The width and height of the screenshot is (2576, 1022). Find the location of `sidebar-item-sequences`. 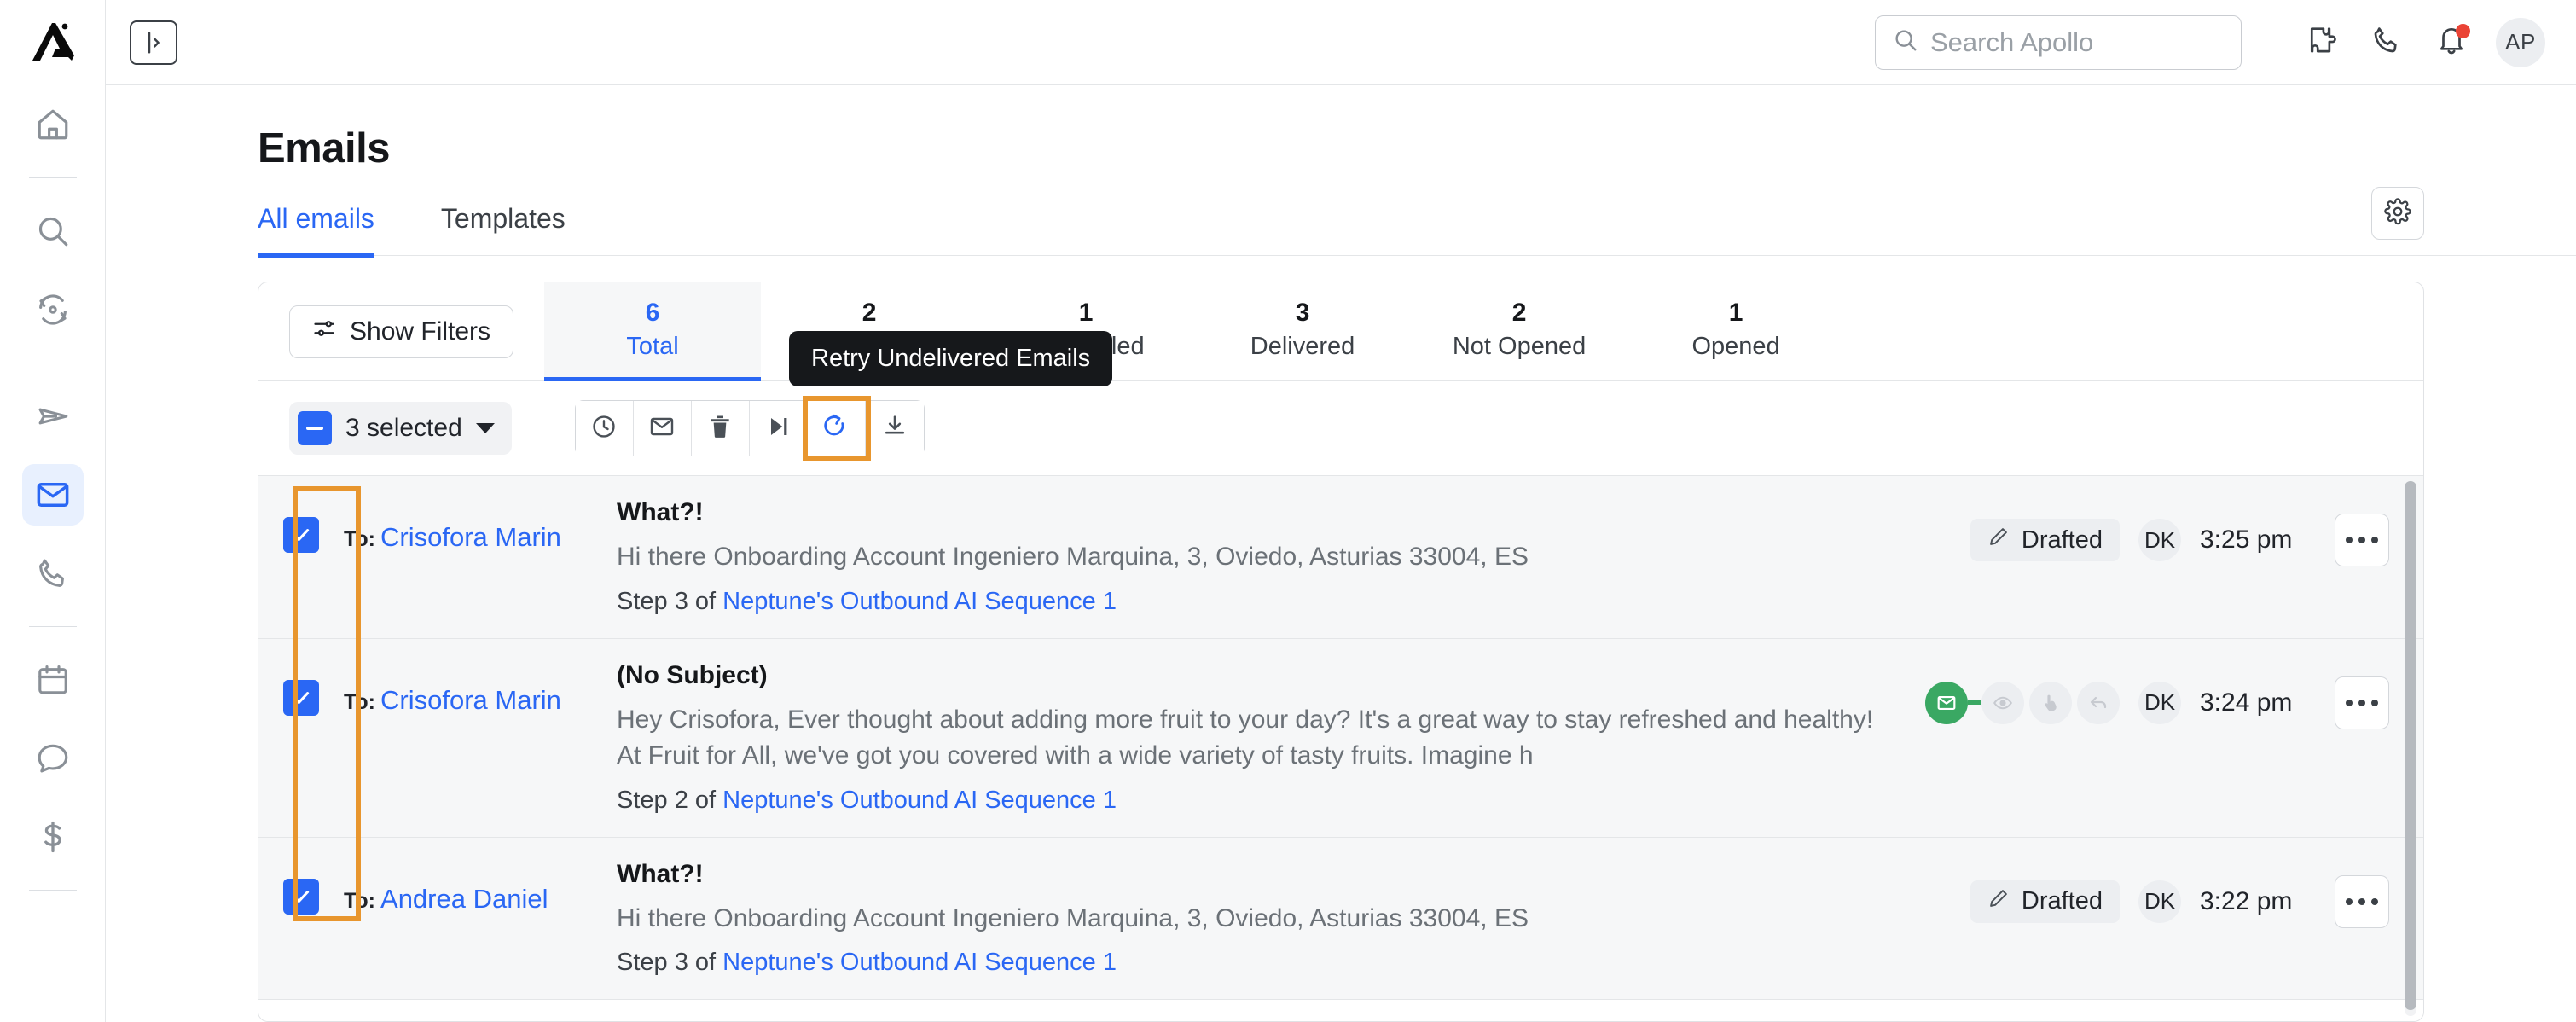

sidebar-item-sequences is located at coordinates (53, 416).